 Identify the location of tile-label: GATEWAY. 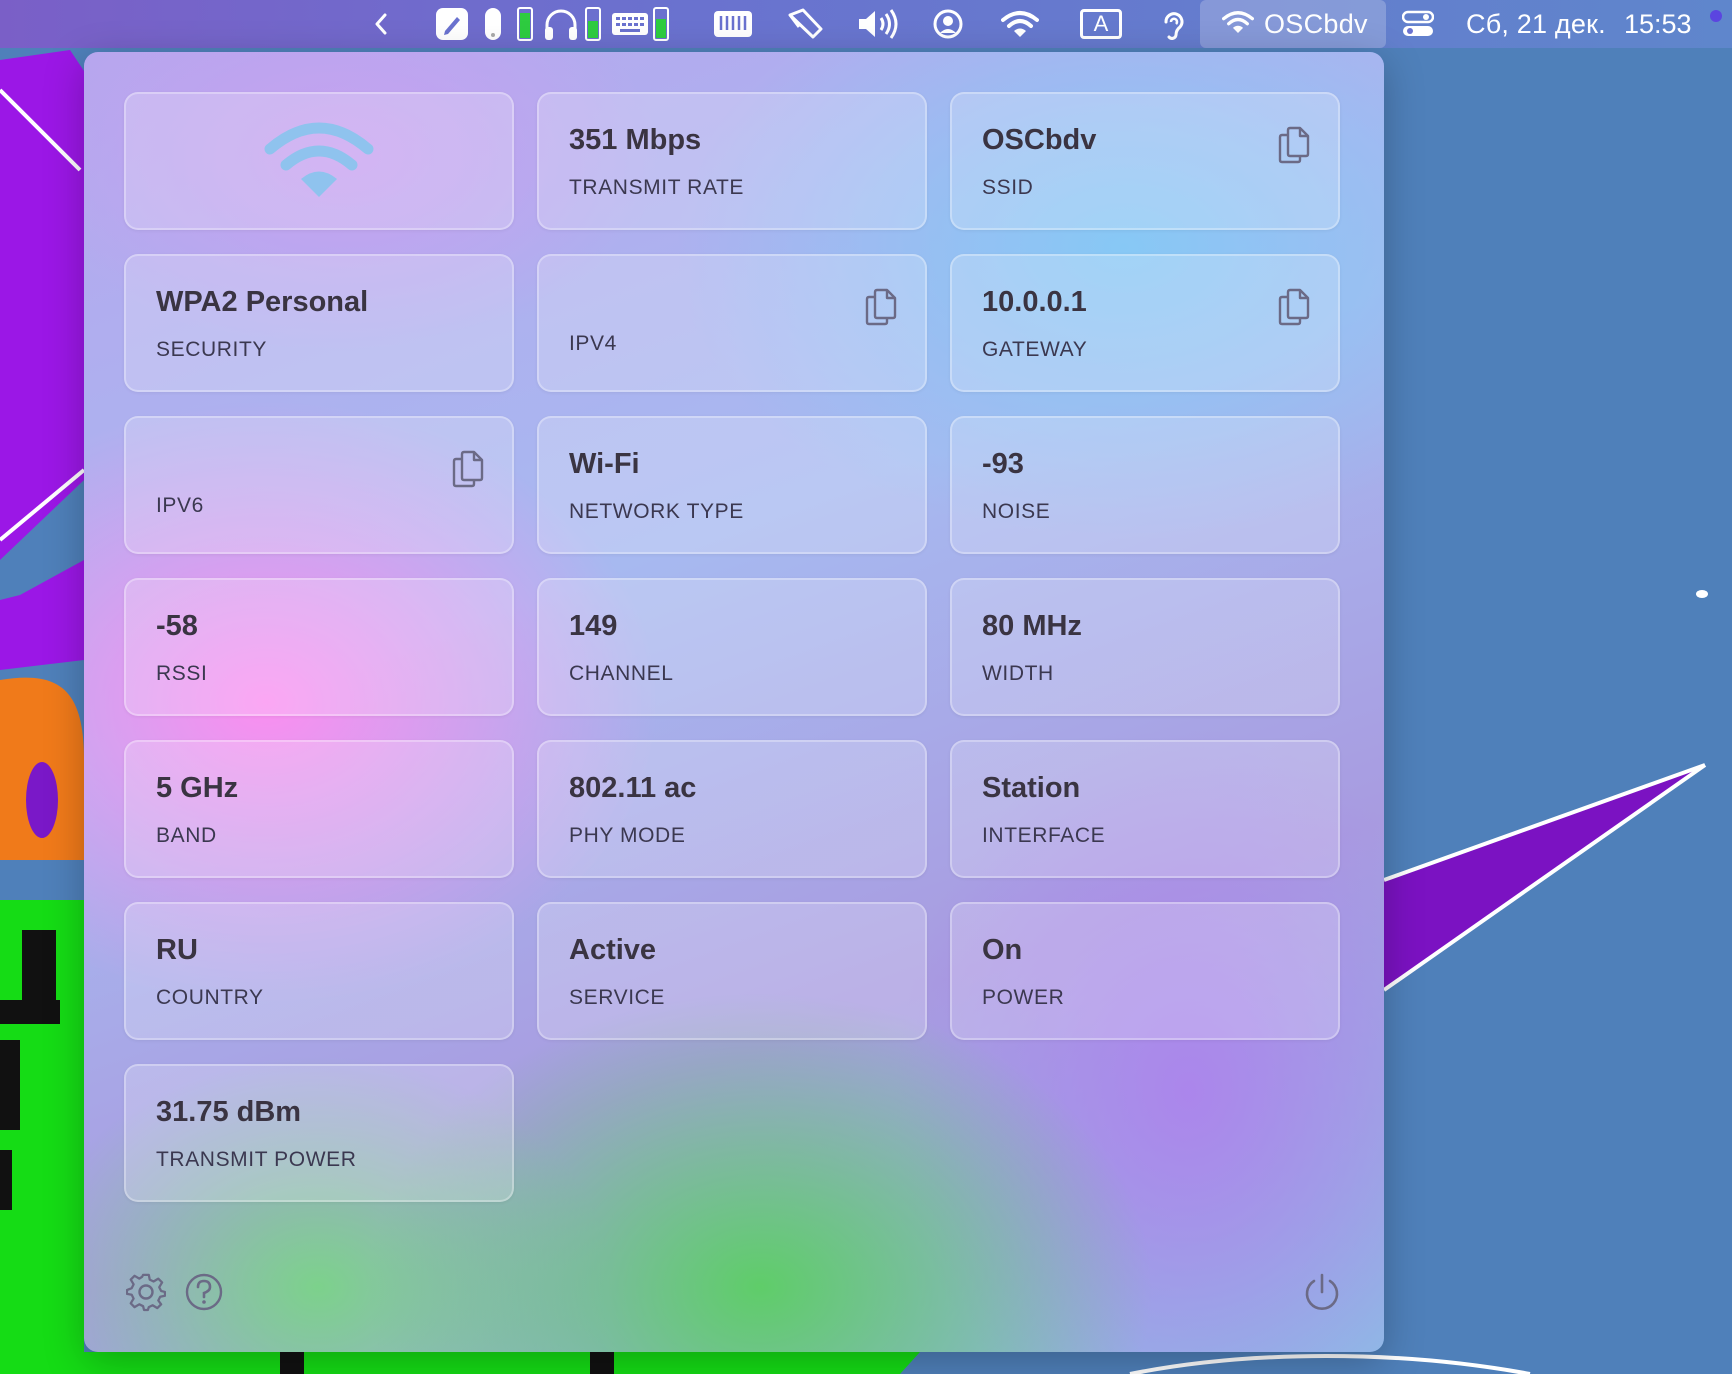
(1035, 349).